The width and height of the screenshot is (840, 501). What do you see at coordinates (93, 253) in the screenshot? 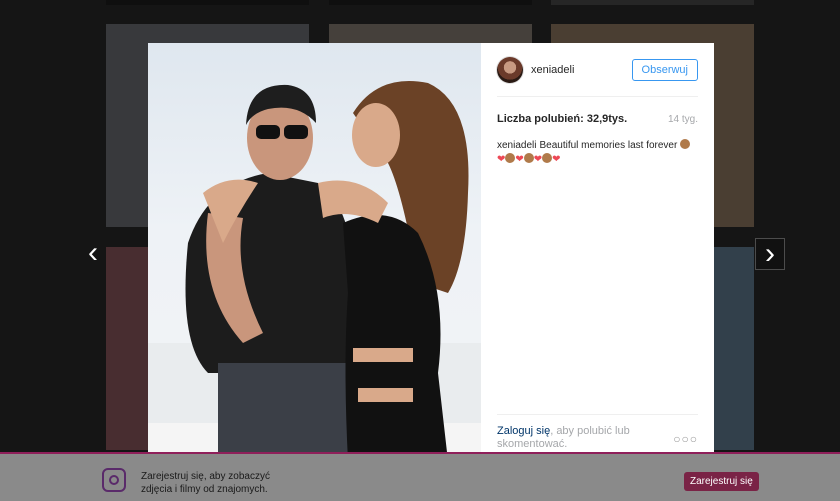
I see `chevron-left-icon: ‹` at bounding box center [93, 253].